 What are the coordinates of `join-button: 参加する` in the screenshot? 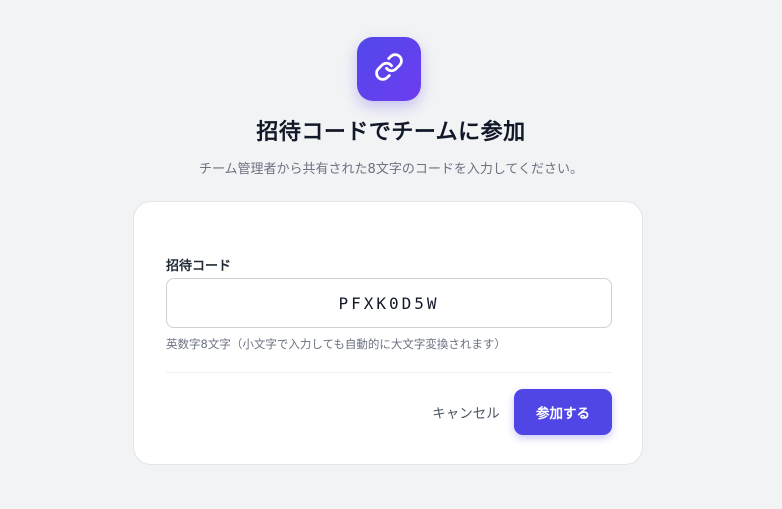 It's located at (563, 412).